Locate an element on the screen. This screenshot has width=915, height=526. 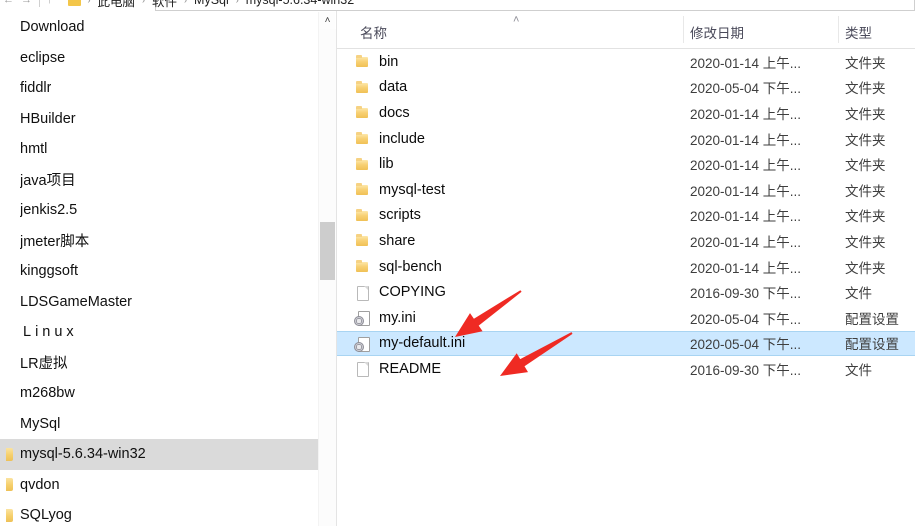
table-row: include 2020-01-14 上午... 文件夹 is located at coordinates (626, 139).